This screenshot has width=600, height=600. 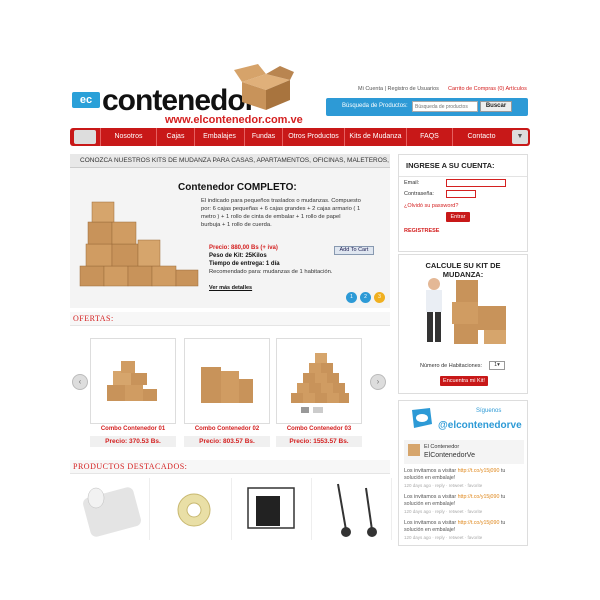 I want to click on carousel-prev-icon: ‹, so click(x=80, y=382).